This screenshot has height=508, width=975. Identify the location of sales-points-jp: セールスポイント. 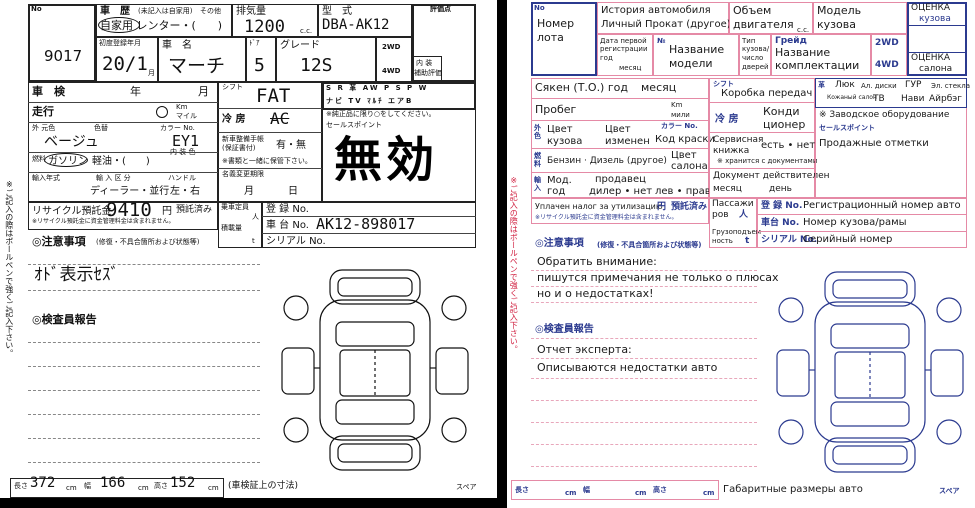
(847, 128).